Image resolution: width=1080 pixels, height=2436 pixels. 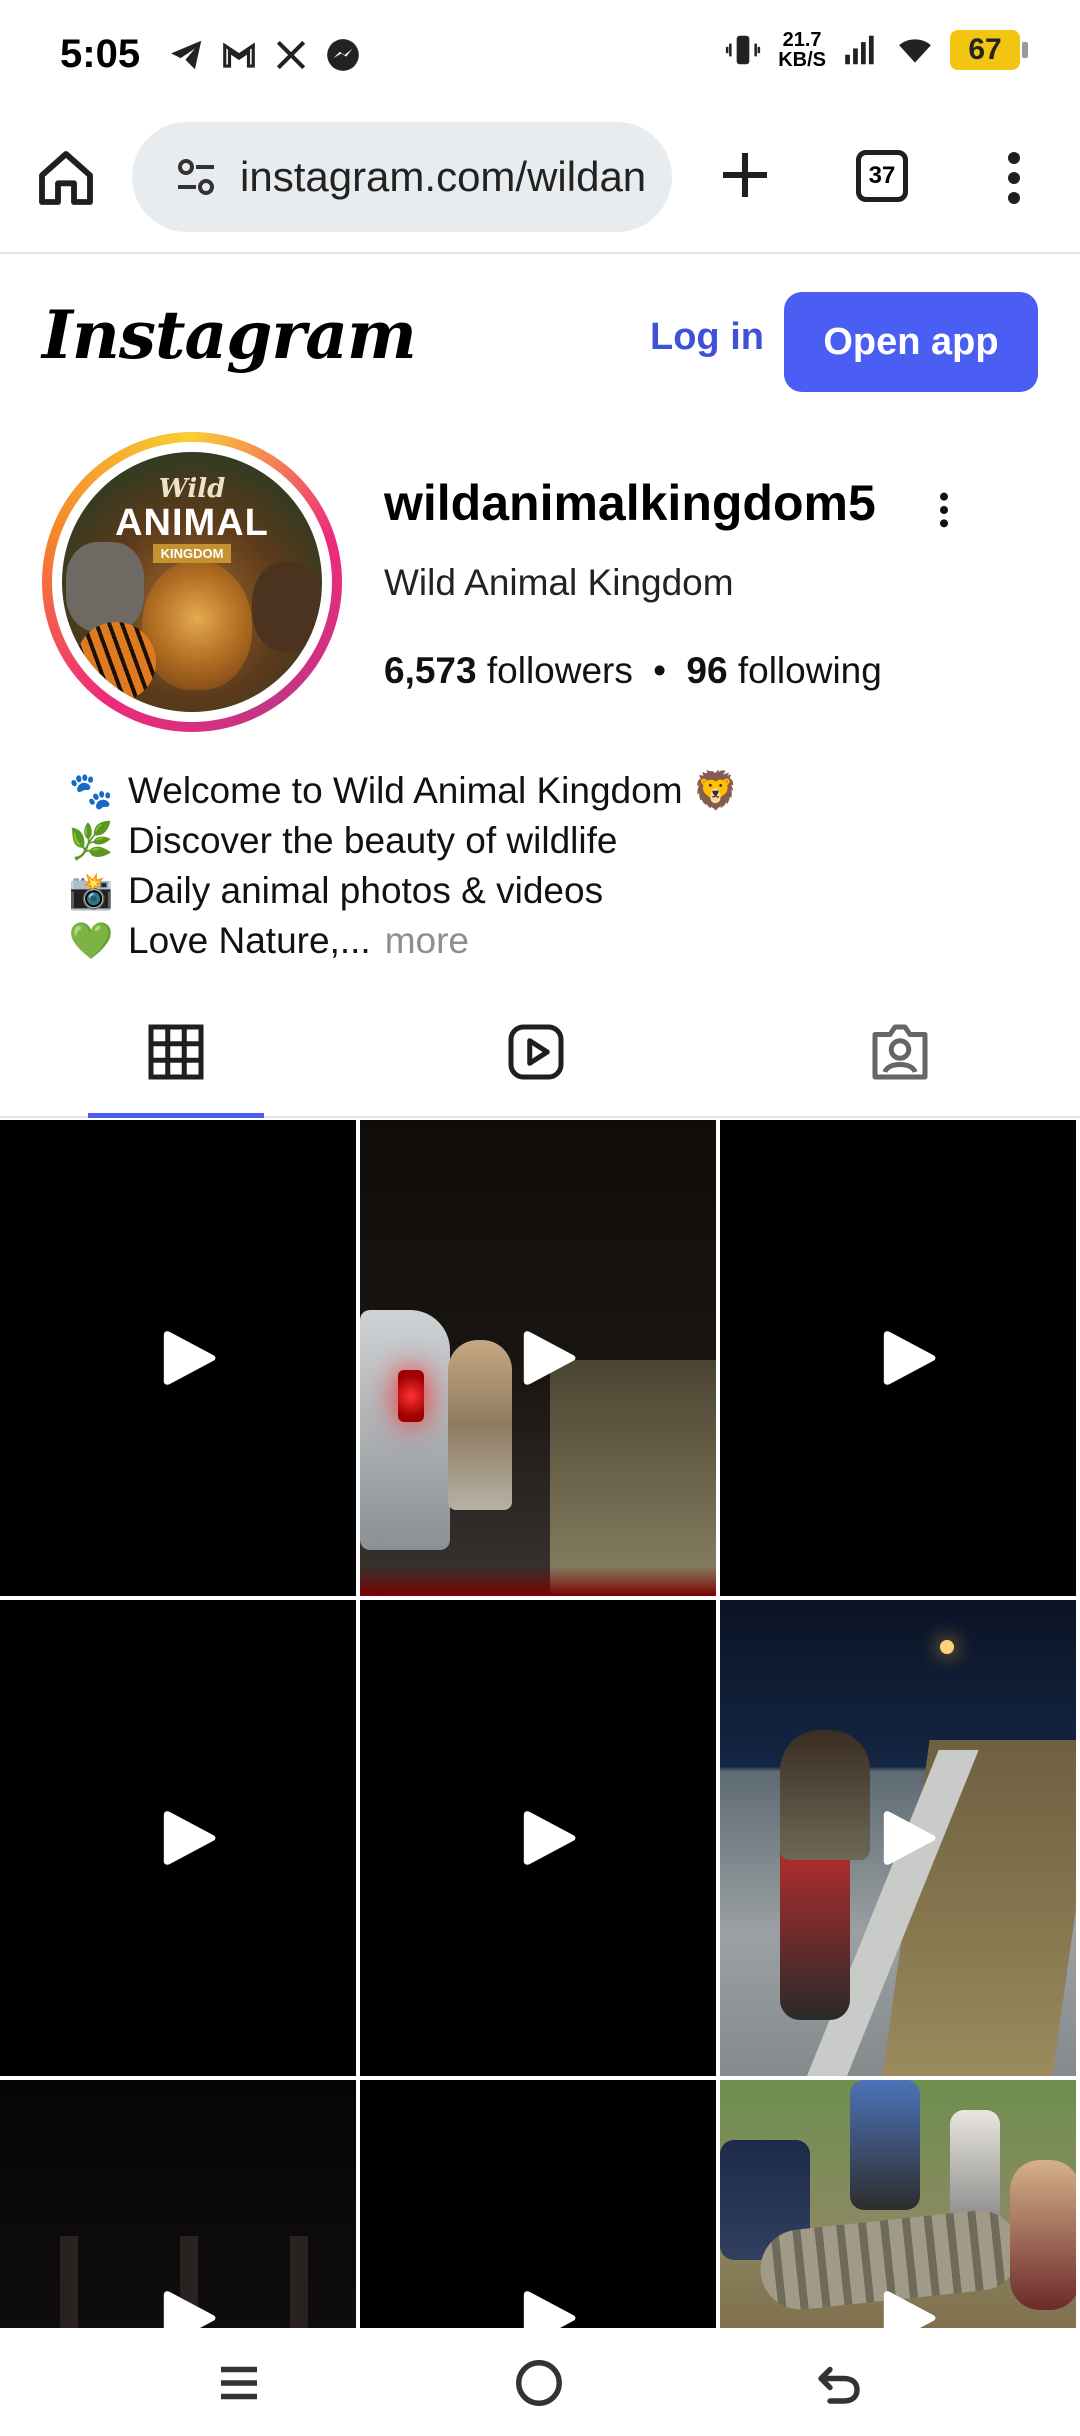 What do you see at coordinates (707, 670) in the screenshot?
I see `following-count: 96` at bounding box center [707, 670].